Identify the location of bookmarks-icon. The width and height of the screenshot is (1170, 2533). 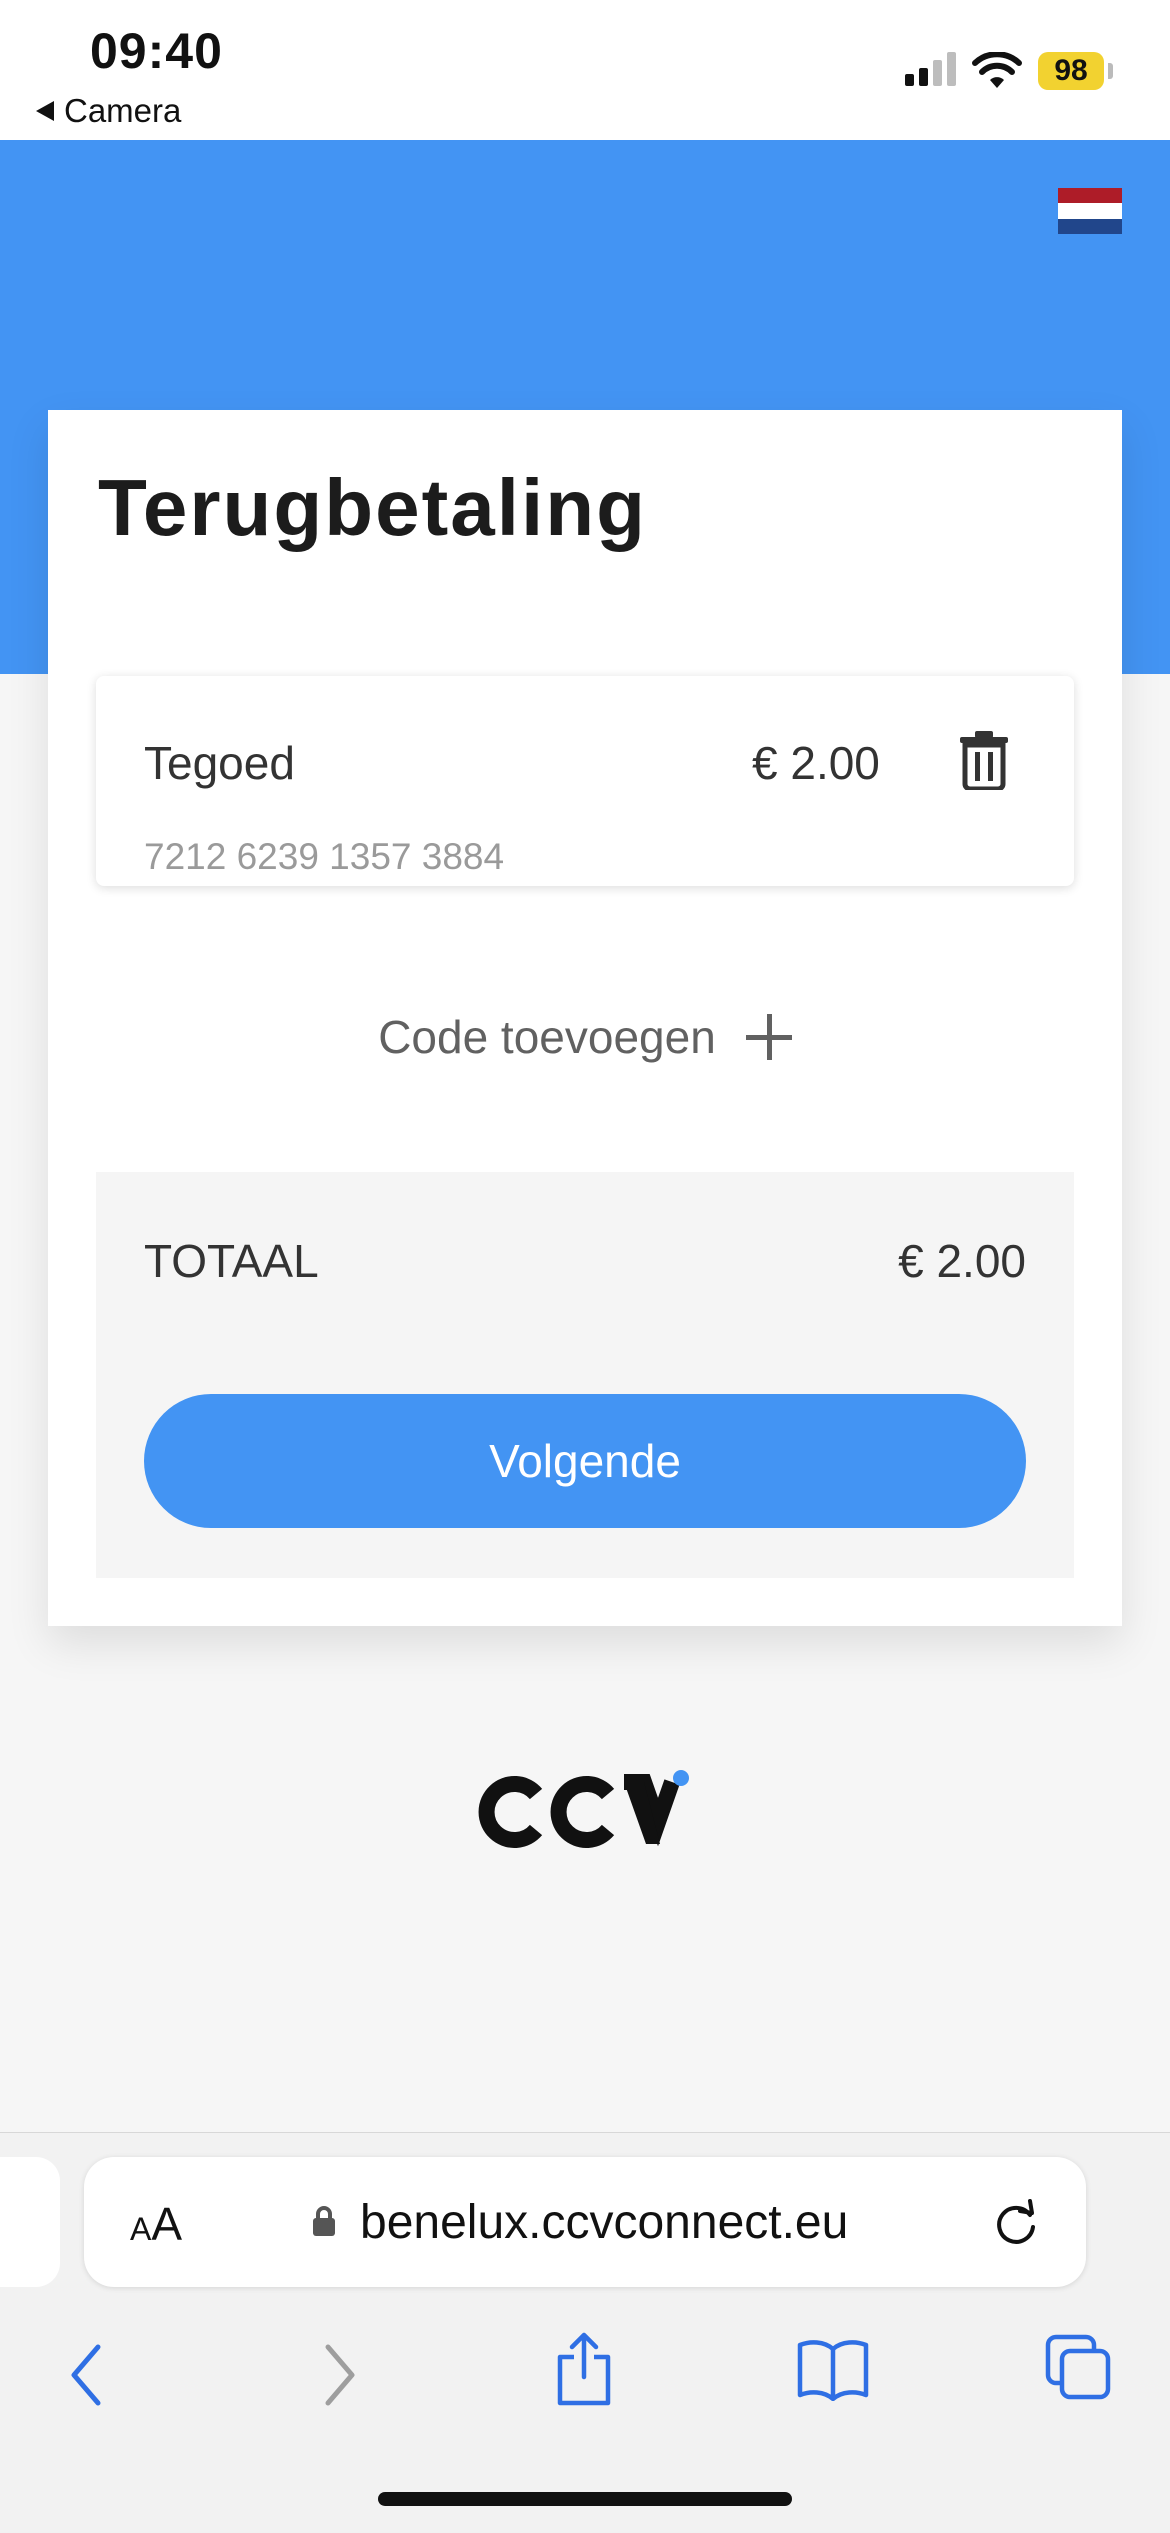
(833, 2369).